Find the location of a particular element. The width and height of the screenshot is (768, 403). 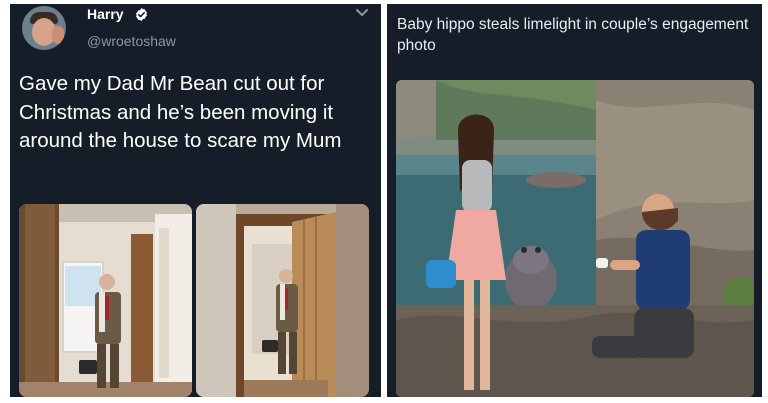

author-name: Harry is located at coordinates (105, 14).